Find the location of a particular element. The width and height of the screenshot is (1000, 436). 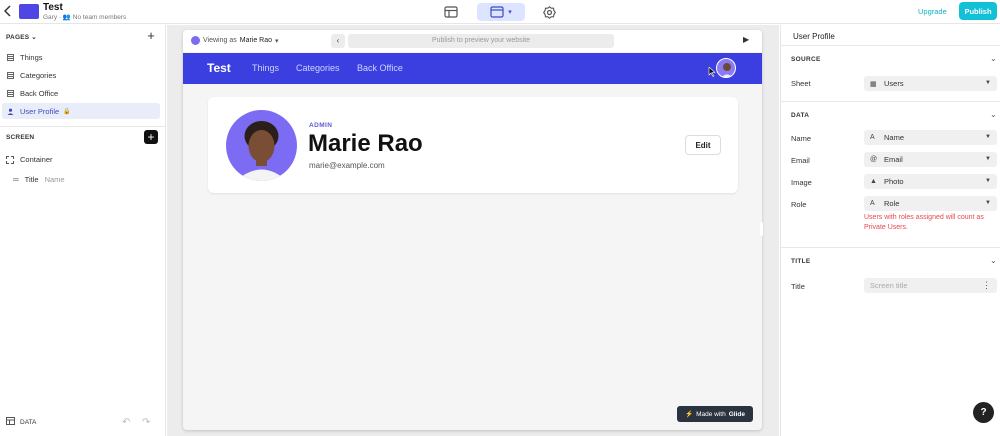

page-item-user-profile: User Profile 🔒 is located at coordinates (81, 111).